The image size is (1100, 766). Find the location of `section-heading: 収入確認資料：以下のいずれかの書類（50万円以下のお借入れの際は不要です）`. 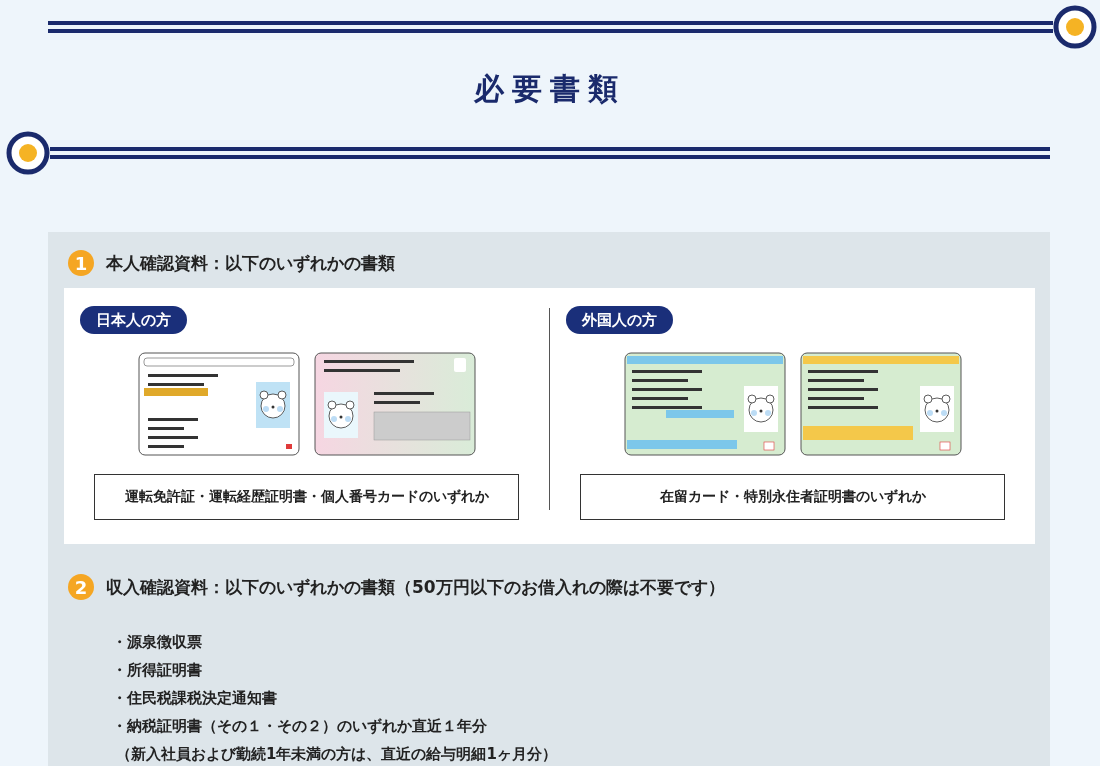

section-heading: 収入確認資料：以下のいずれかの書類（50万円以下のお借入れの際は不要です） is located at coordinates (415, 587).